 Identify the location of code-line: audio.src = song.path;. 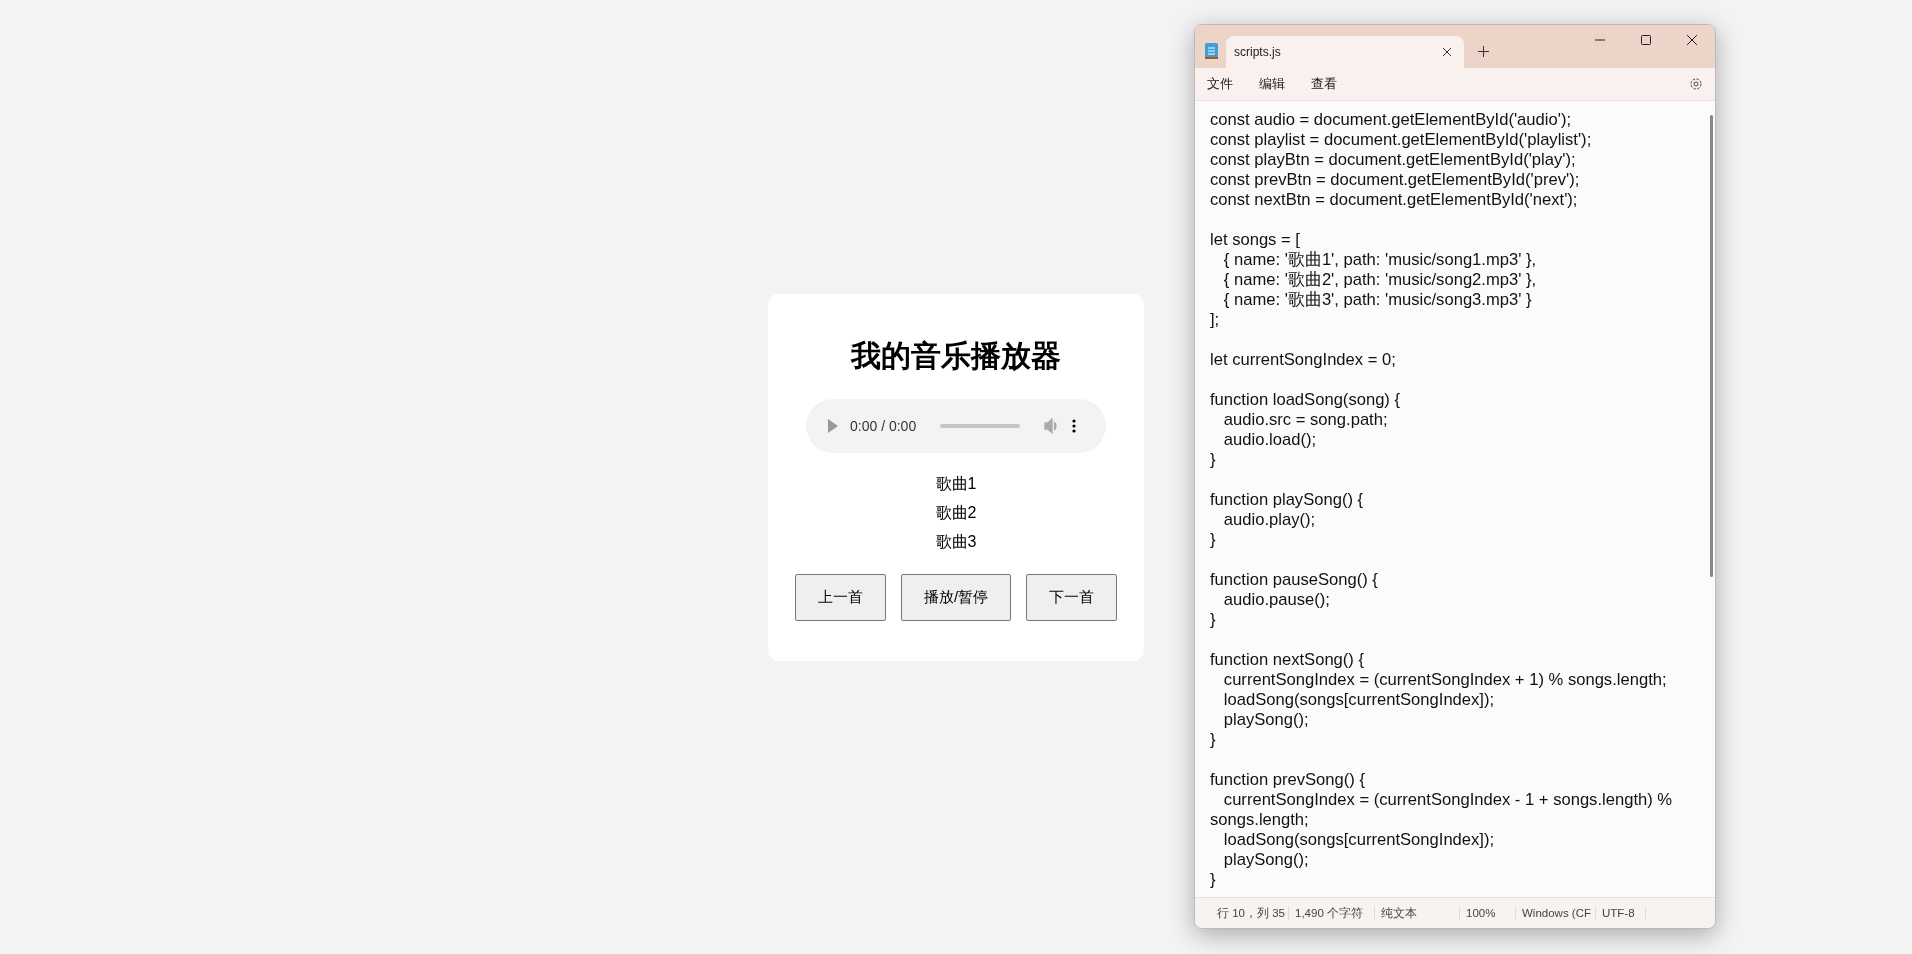
(1305, 420).